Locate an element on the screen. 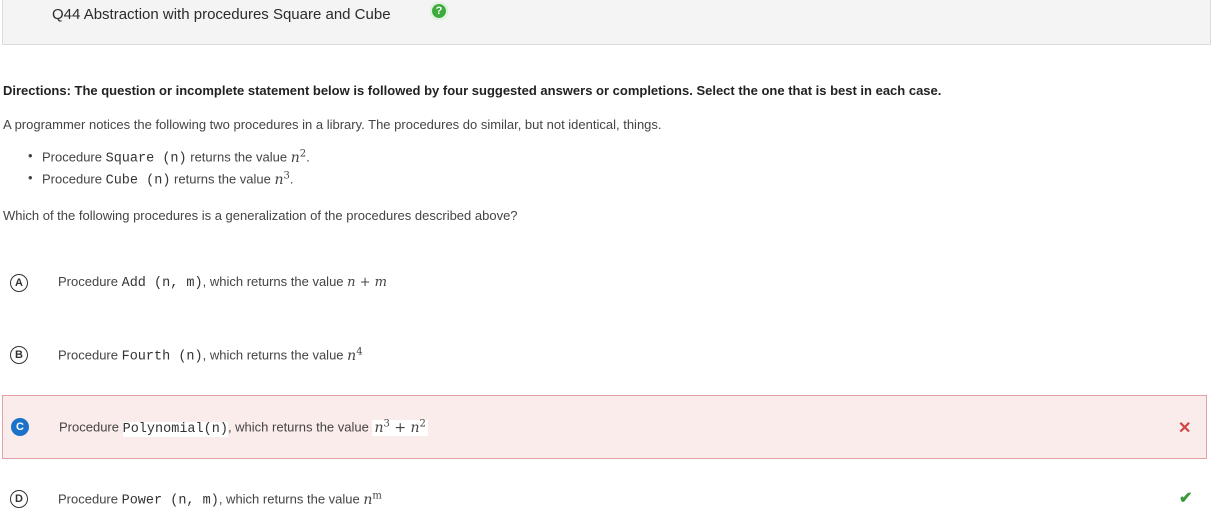  math-expression: n3 + n2 is located at coordinates (400, 427).